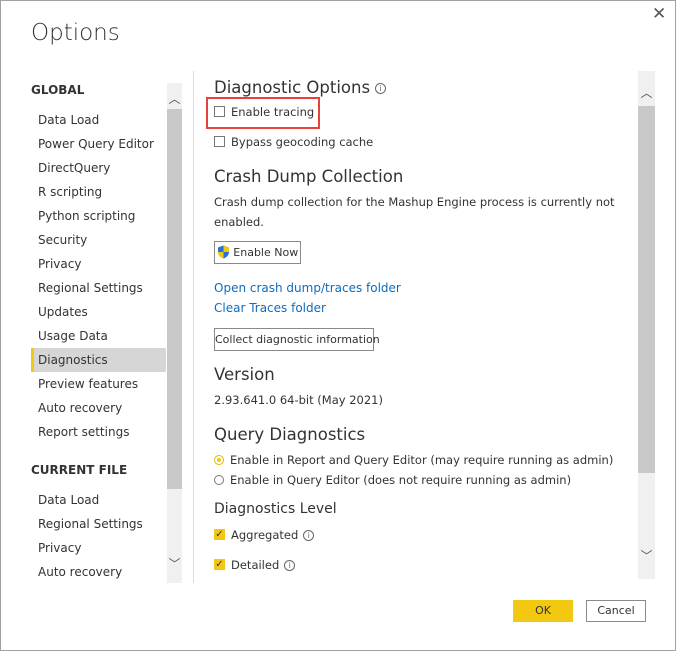  I want to click on shield-icon, so click(223, 252).